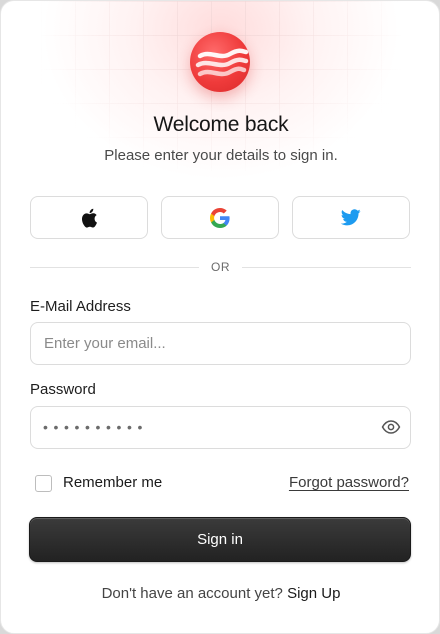  I want to click on email-label: E-Mail Address, so click(80, 306).